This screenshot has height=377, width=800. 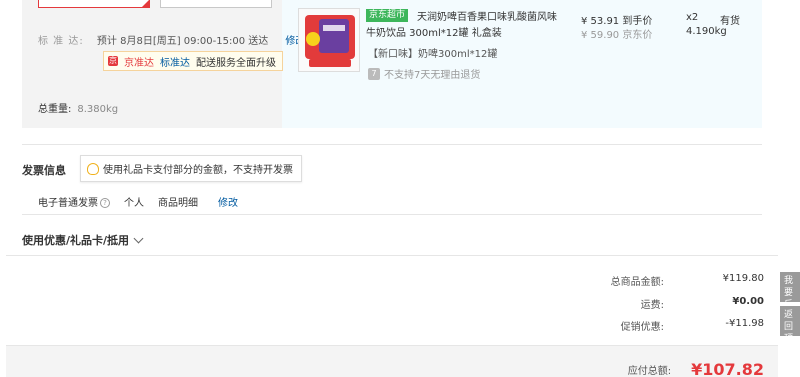 I want to click on product-weight: 4.190kg, so click(x=706, y=31).